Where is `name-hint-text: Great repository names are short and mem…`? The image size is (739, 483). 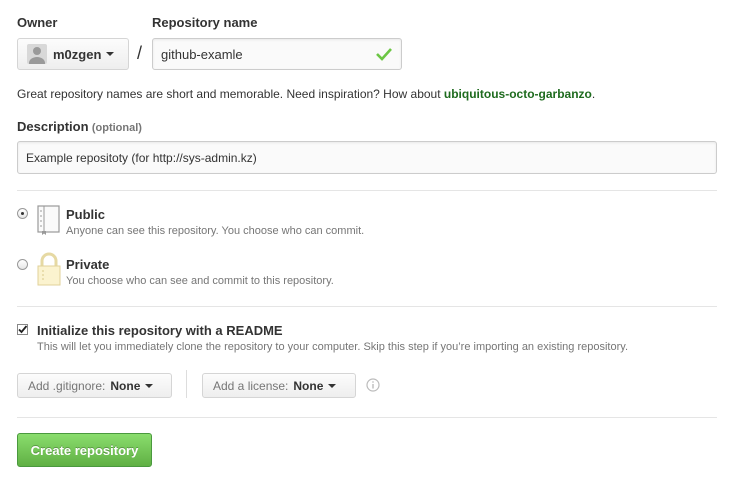 name-hint-text: Great repository names are short and mem… is located at coordinates (230, 94).